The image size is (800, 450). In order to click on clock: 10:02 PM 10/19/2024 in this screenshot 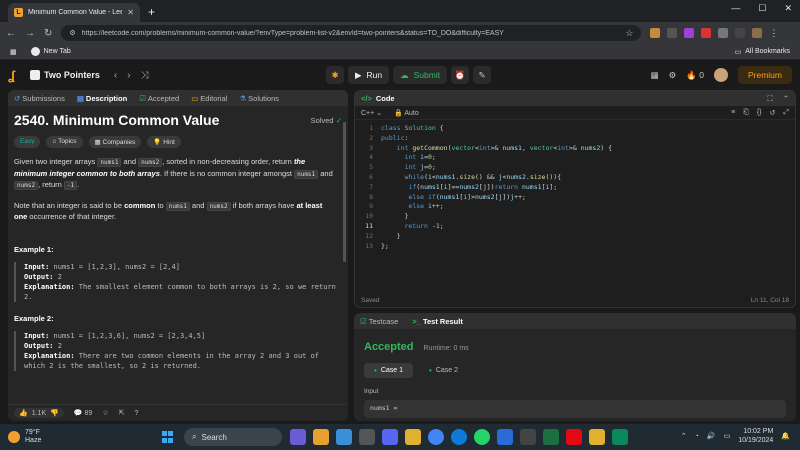, I will do `click(755, 436)`.